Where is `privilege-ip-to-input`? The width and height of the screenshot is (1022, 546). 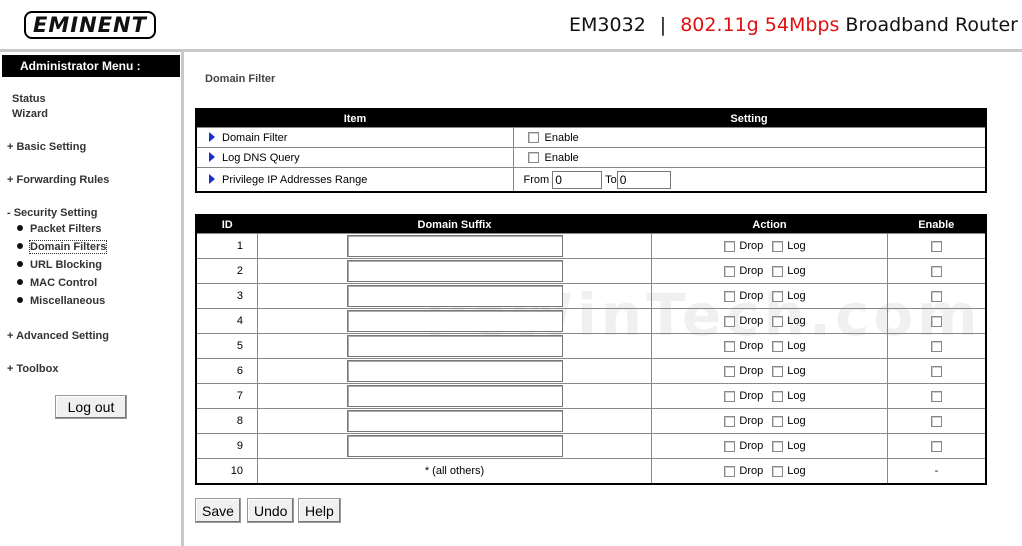
privilege-ip-to-input is located at coordinates (643, 179).